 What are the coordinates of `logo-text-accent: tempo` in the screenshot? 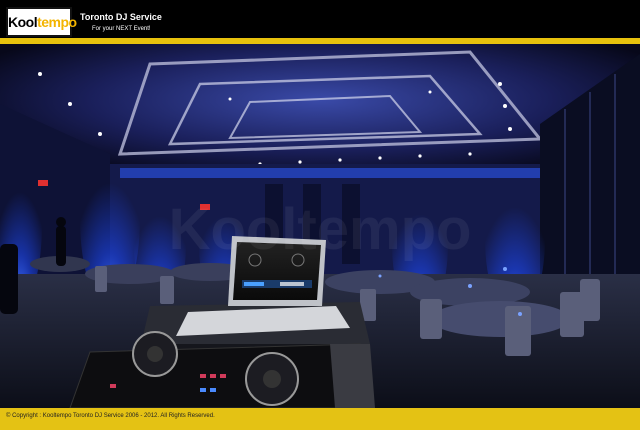 It's located at (57, 22).